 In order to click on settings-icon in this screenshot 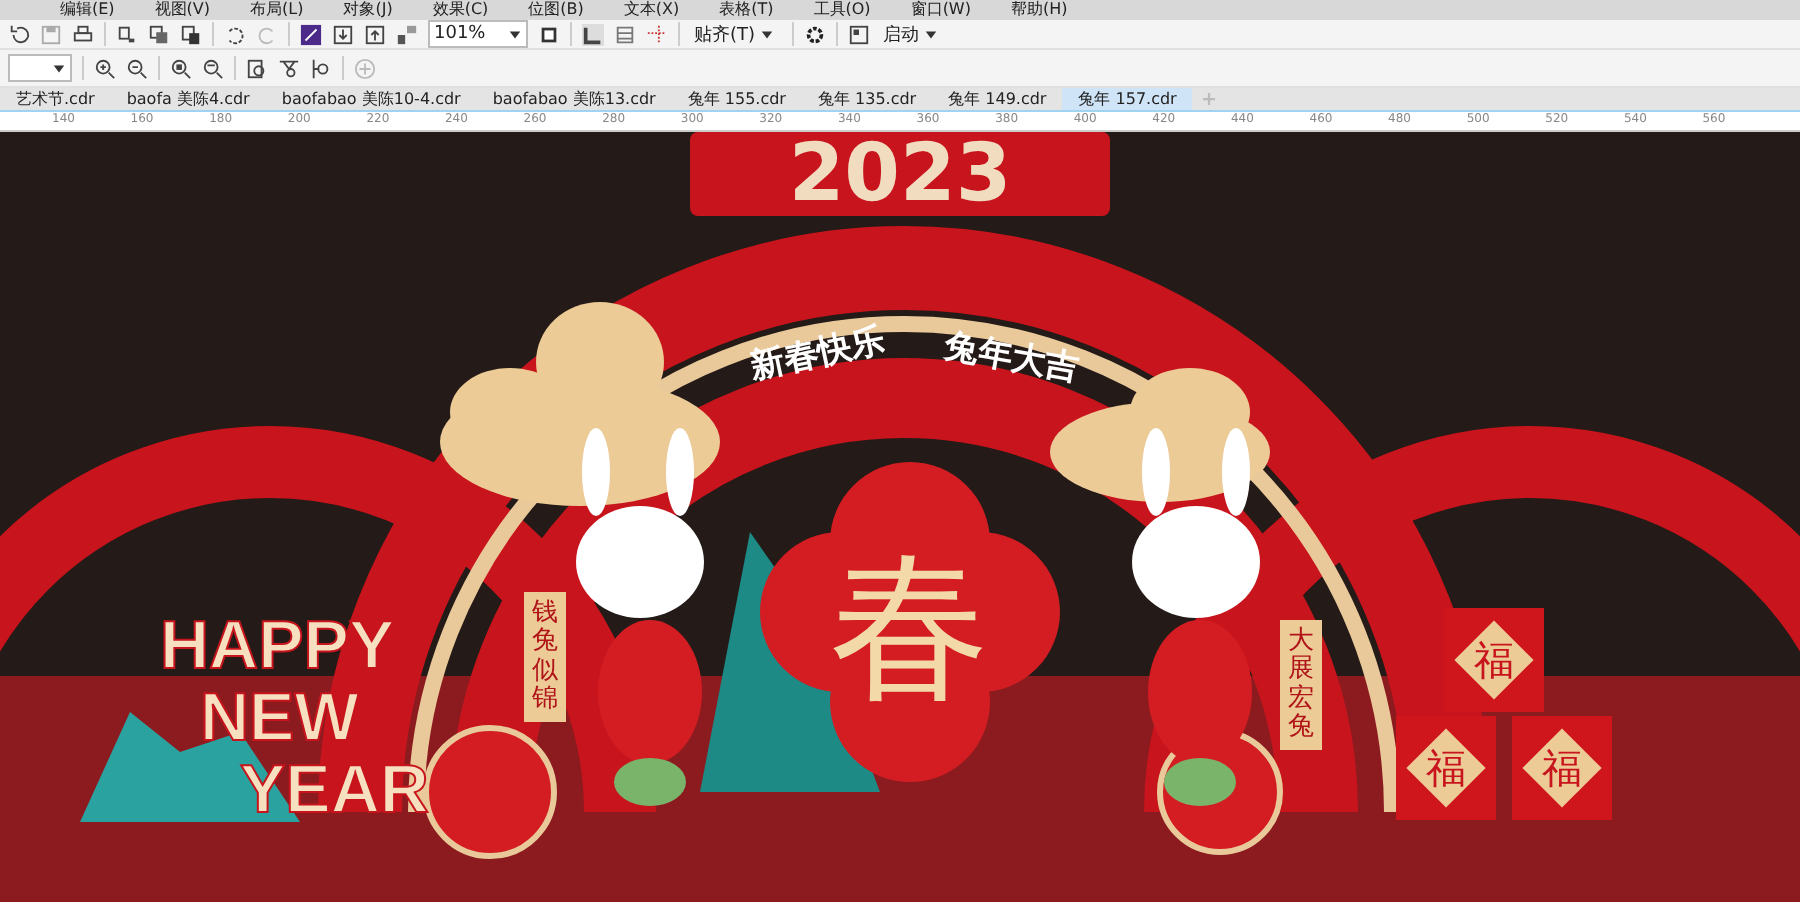, I will do `click(814, 34)`.